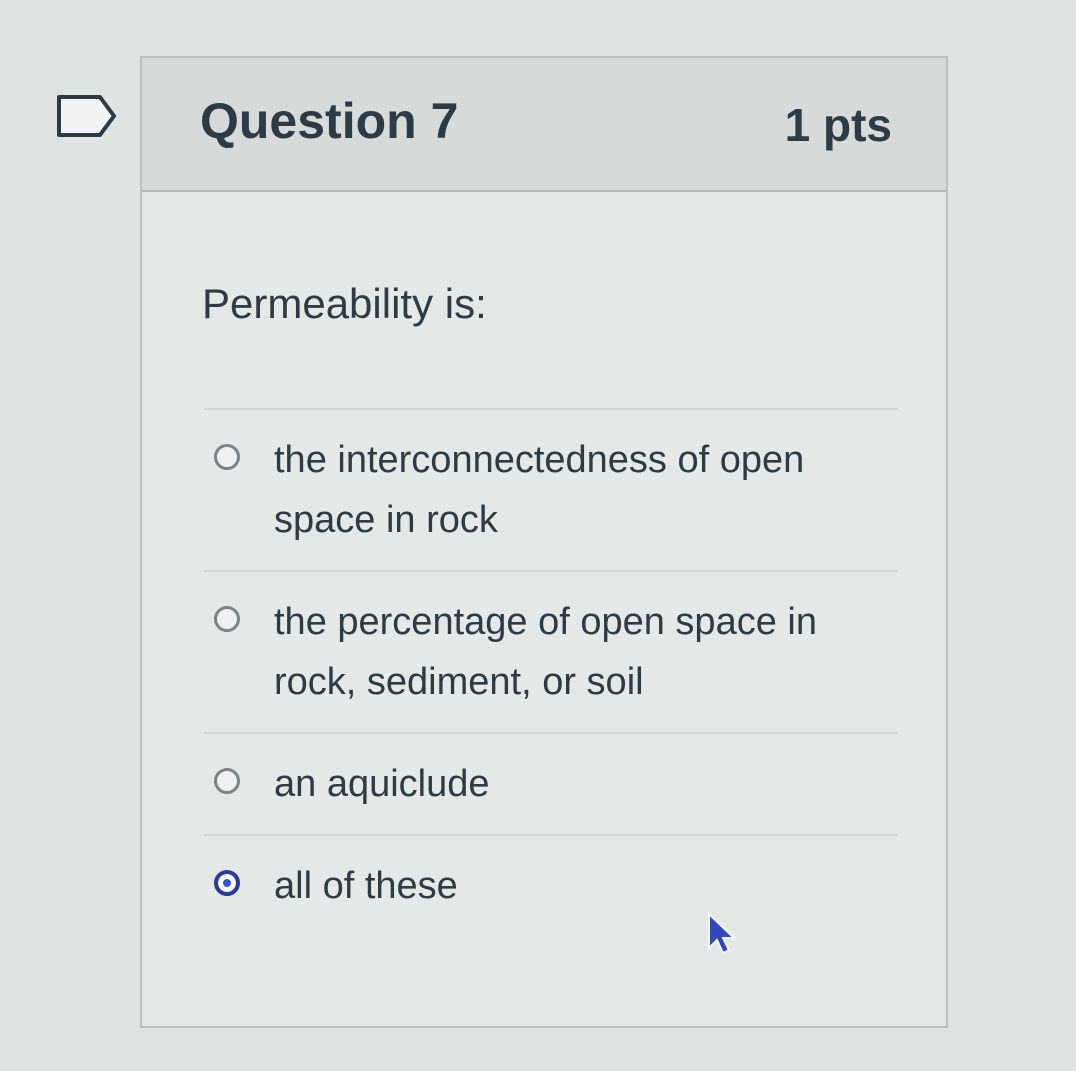 The height and width of the screenshot is (1071, 1076). Describe the element at coordinates (329, 121) in the screenshot. I see `question-title: Question 7` at that location.